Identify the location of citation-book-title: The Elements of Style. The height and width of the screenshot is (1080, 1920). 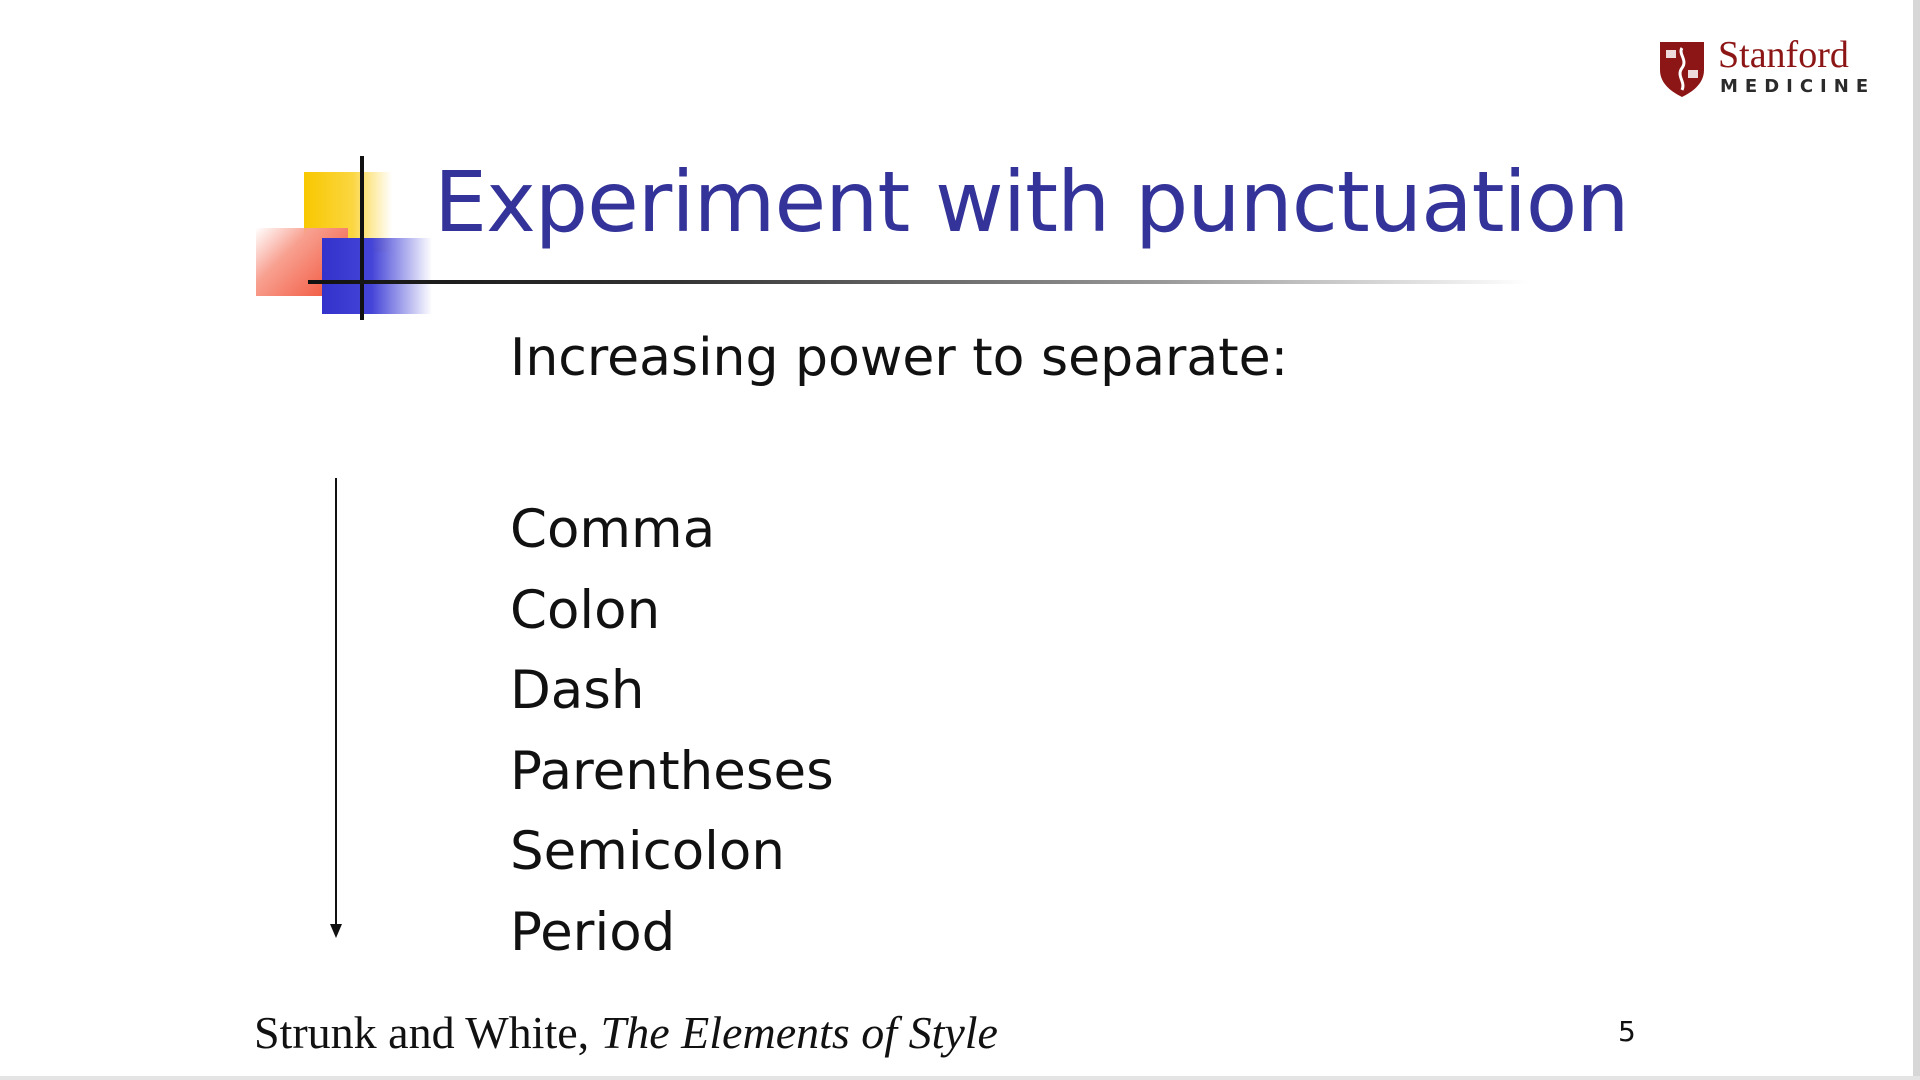
(799, 1032).